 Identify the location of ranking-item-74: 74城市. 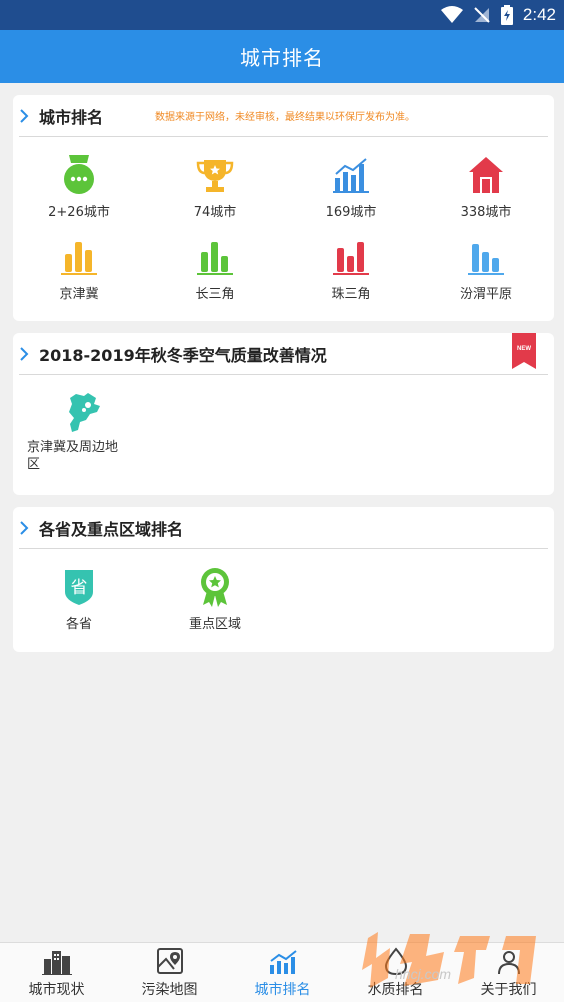
(215, 186).